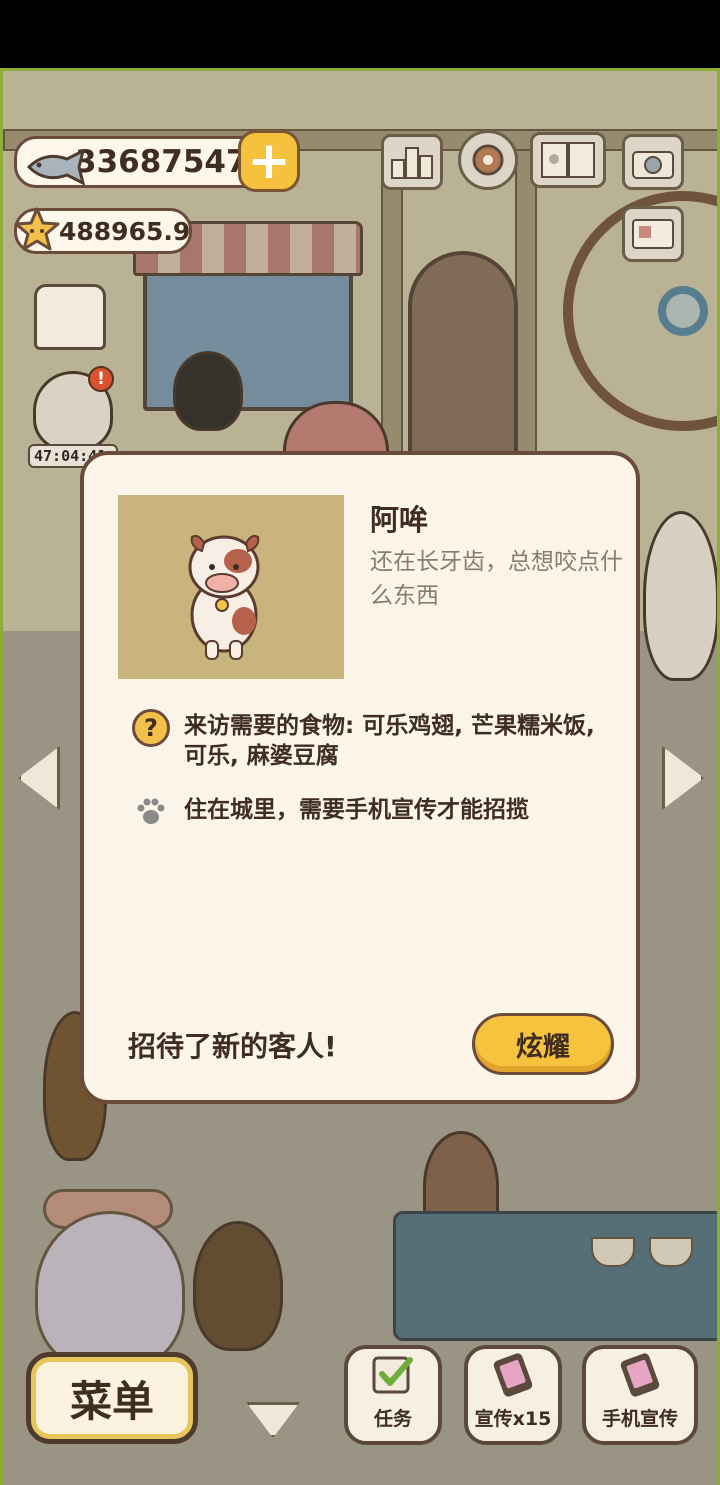 The width and height of the screenshot is (720, 1485). What do you see at coordinates (232, 1046) in the screenshot?
I see `new-guest-message: 招待了新的客人!` at bounding box center [232, 1046].